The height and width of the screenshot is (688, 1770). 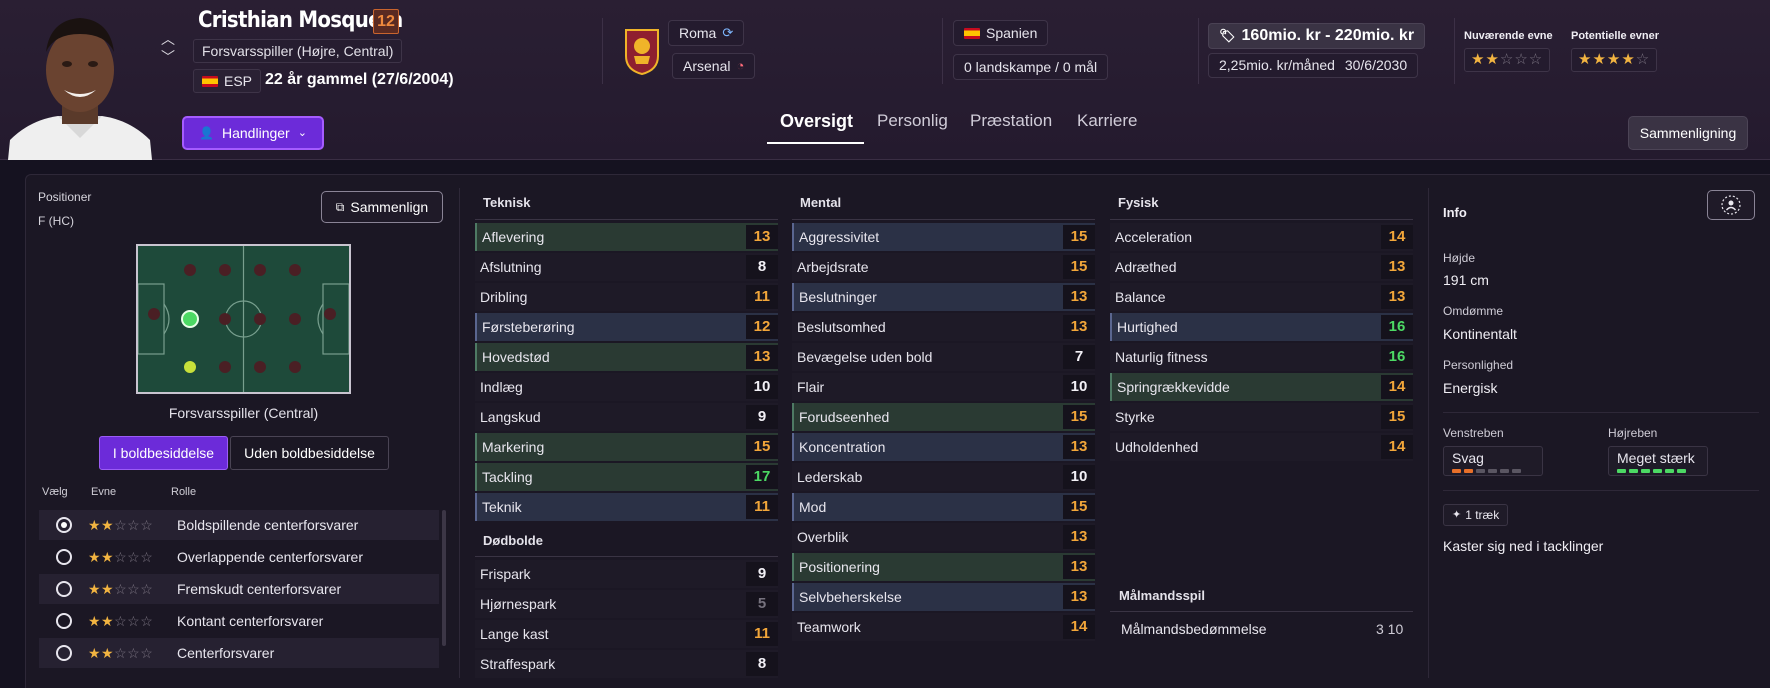 What do you see at coordinates (943, 327) in the screenshot?
I see `attribute-row: Beslutsomhed 13` at bounding box center [943, 327].